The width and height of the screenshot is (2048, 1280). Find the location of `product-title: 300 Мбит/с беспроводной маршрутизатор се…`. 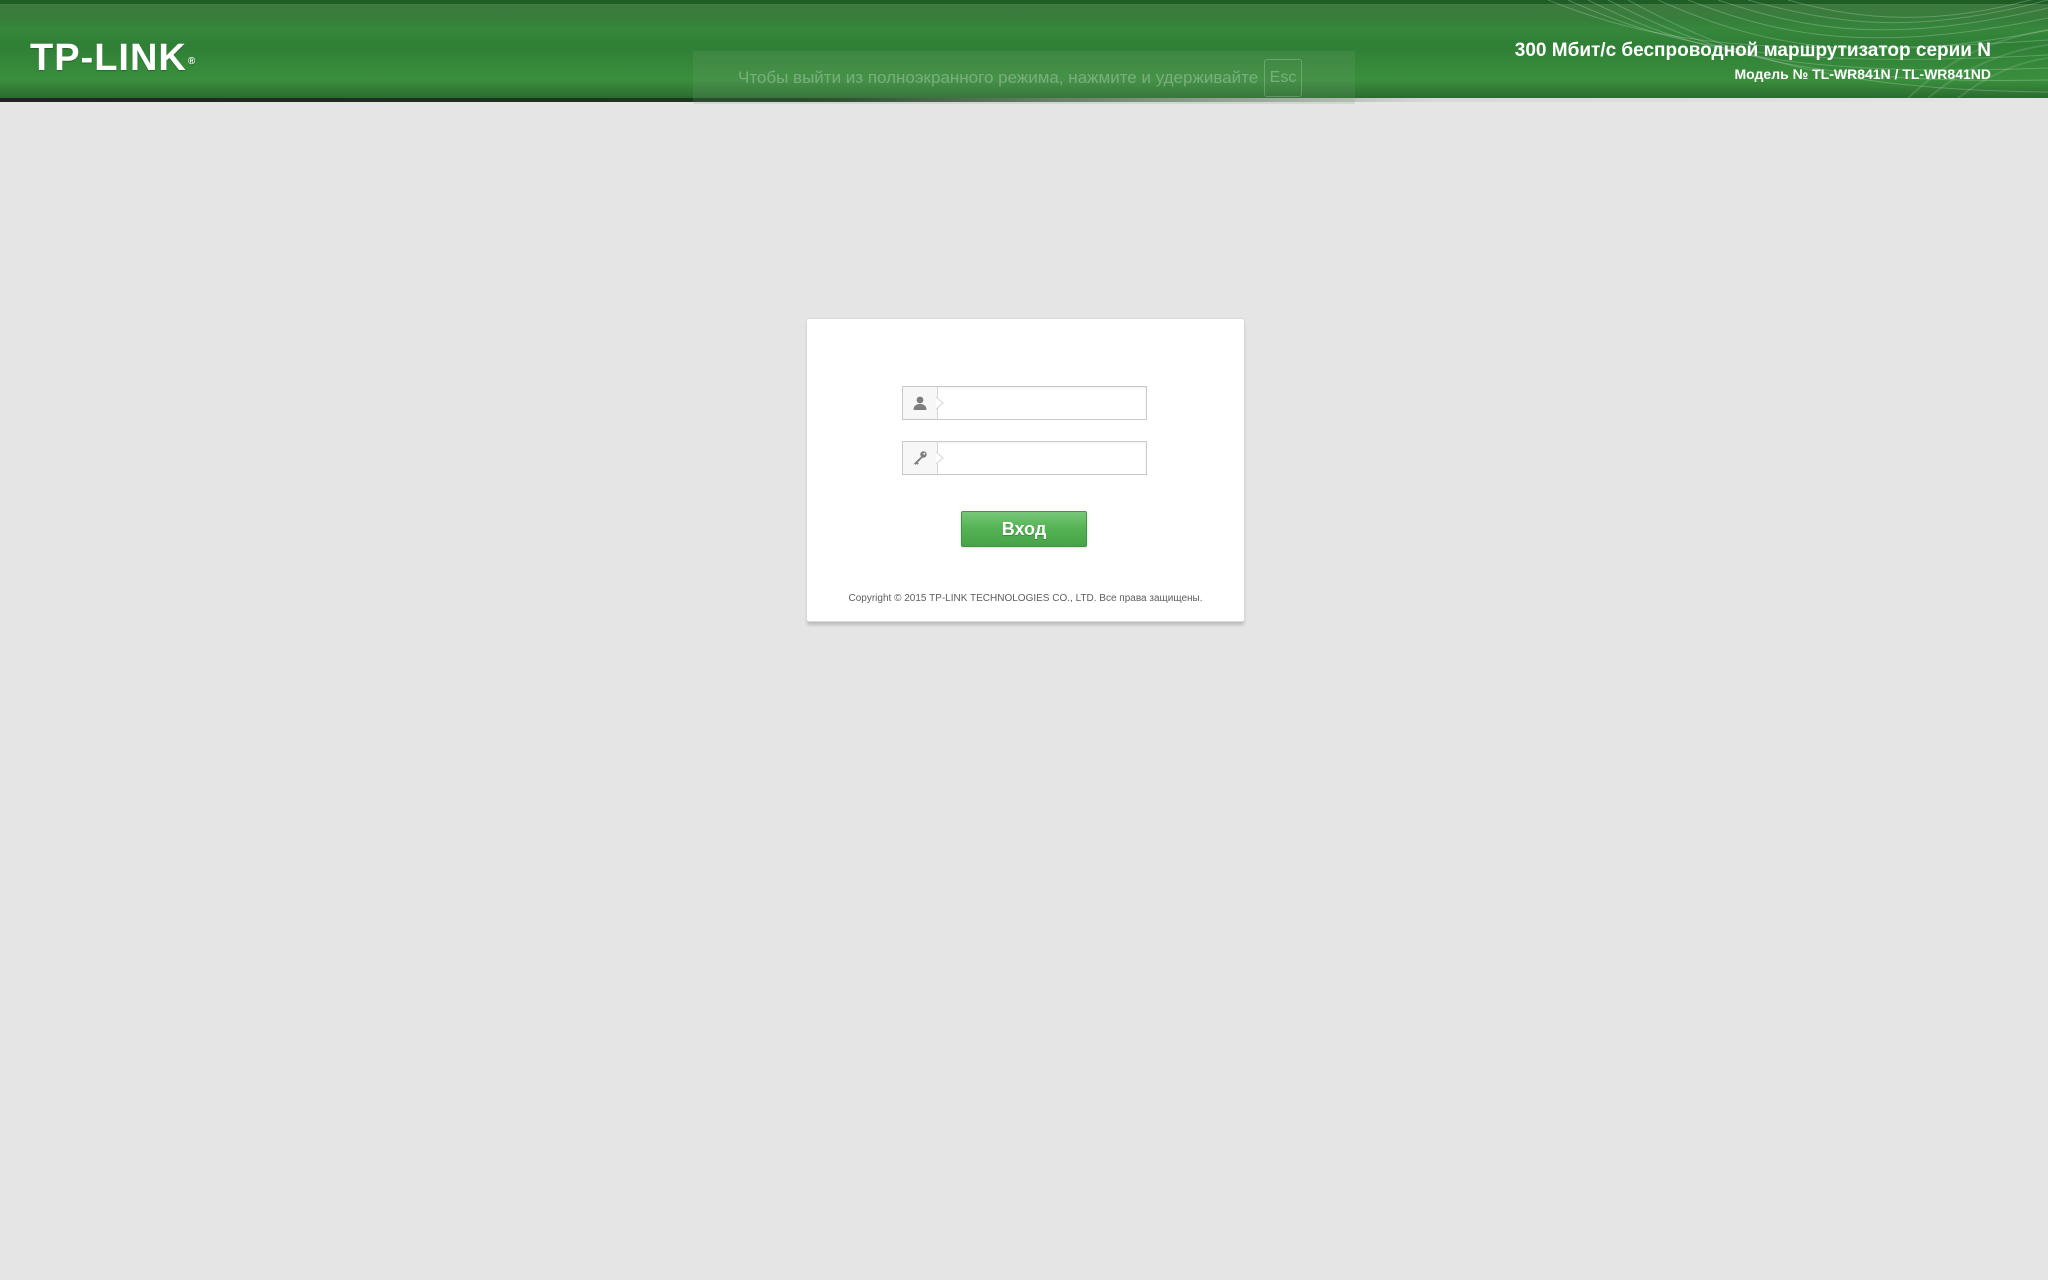

product-title: 300 Мбит/с беспроводной маршрутизатор се… is located at coordinates (1752, 50).